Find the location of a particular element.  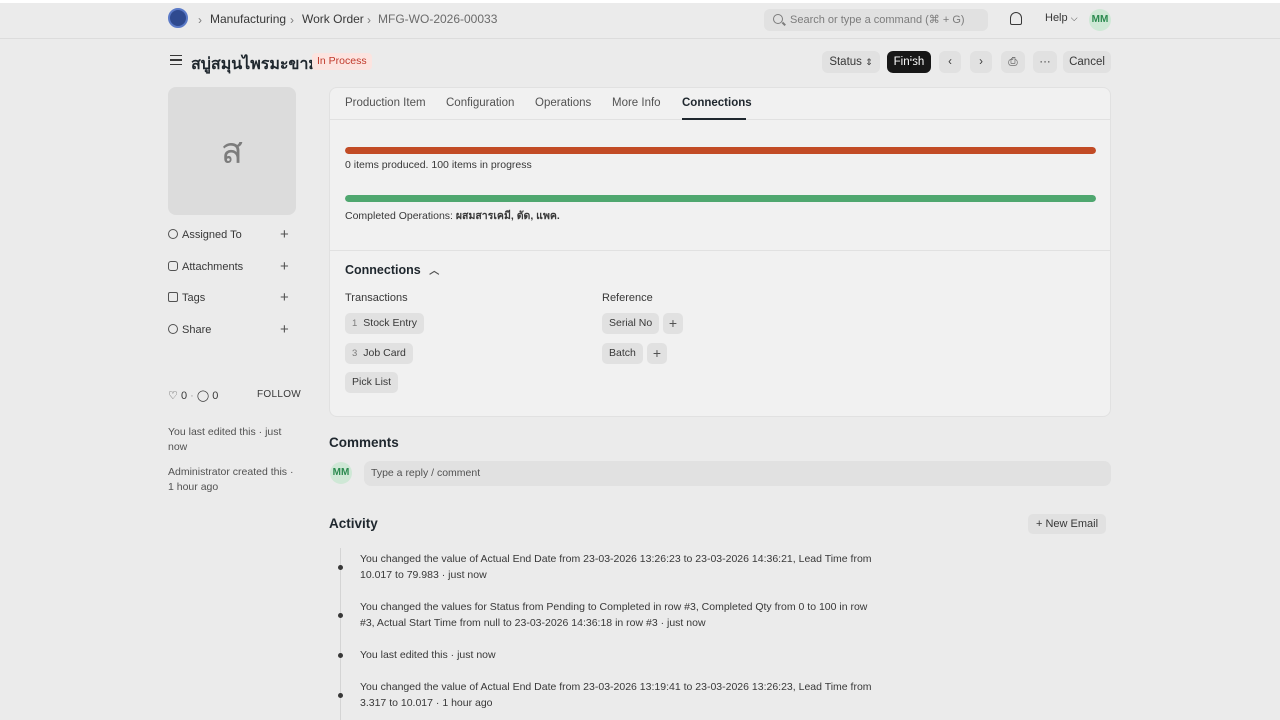

previous-doc-button: ‹ is located at coordinates (950, 62).